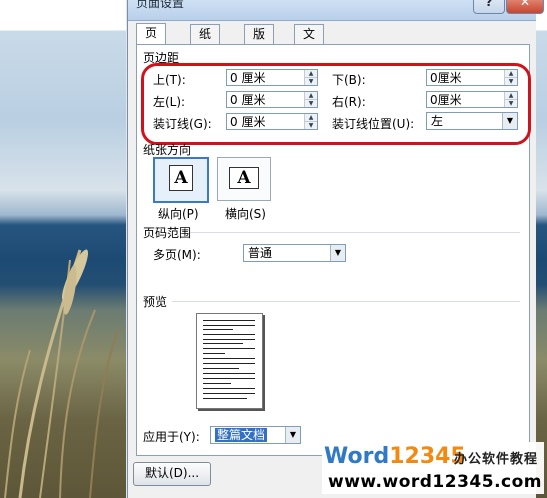  What do you see at coordinates (155, 302) in the screenshot?
I see `preview-section-label: 预览` at bounding box center [155, 302].